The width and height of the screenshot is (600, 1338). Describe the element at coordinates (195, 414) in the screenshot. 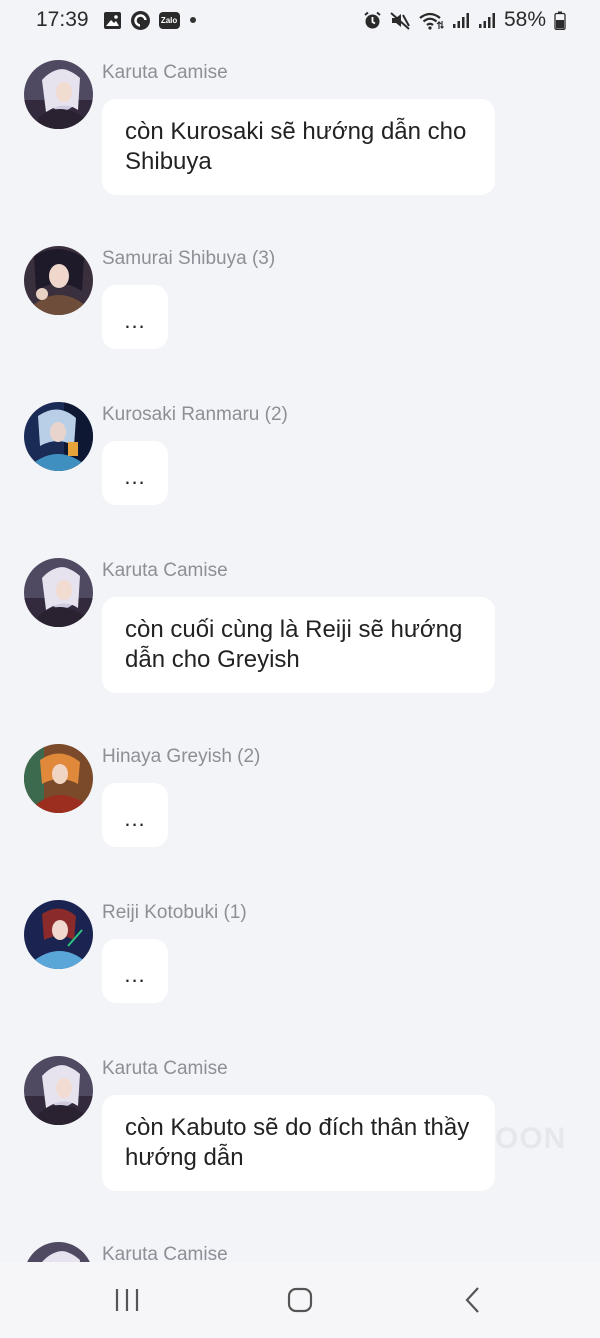

I see `sender-name: Kurosaki Ranmaru (2)` at that location.